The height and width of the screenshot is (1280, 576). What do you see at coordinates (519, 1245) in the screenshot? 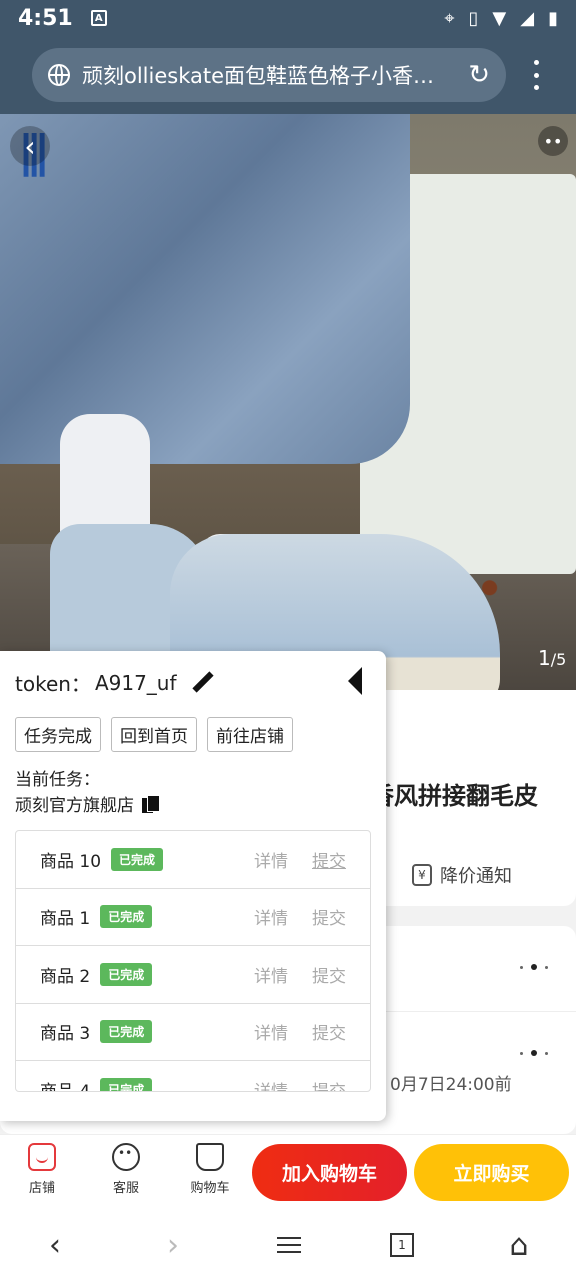
I see `home-icon: ⌂` at bounding box center [519, 1245].